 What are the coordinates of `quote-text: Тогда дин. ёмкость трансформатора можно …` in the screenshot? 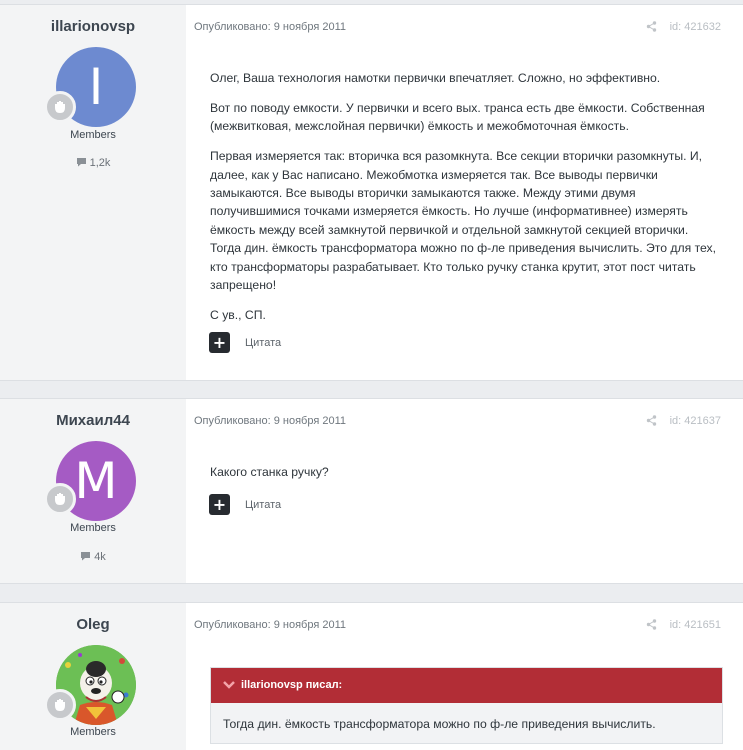 It's located at (466, 723).